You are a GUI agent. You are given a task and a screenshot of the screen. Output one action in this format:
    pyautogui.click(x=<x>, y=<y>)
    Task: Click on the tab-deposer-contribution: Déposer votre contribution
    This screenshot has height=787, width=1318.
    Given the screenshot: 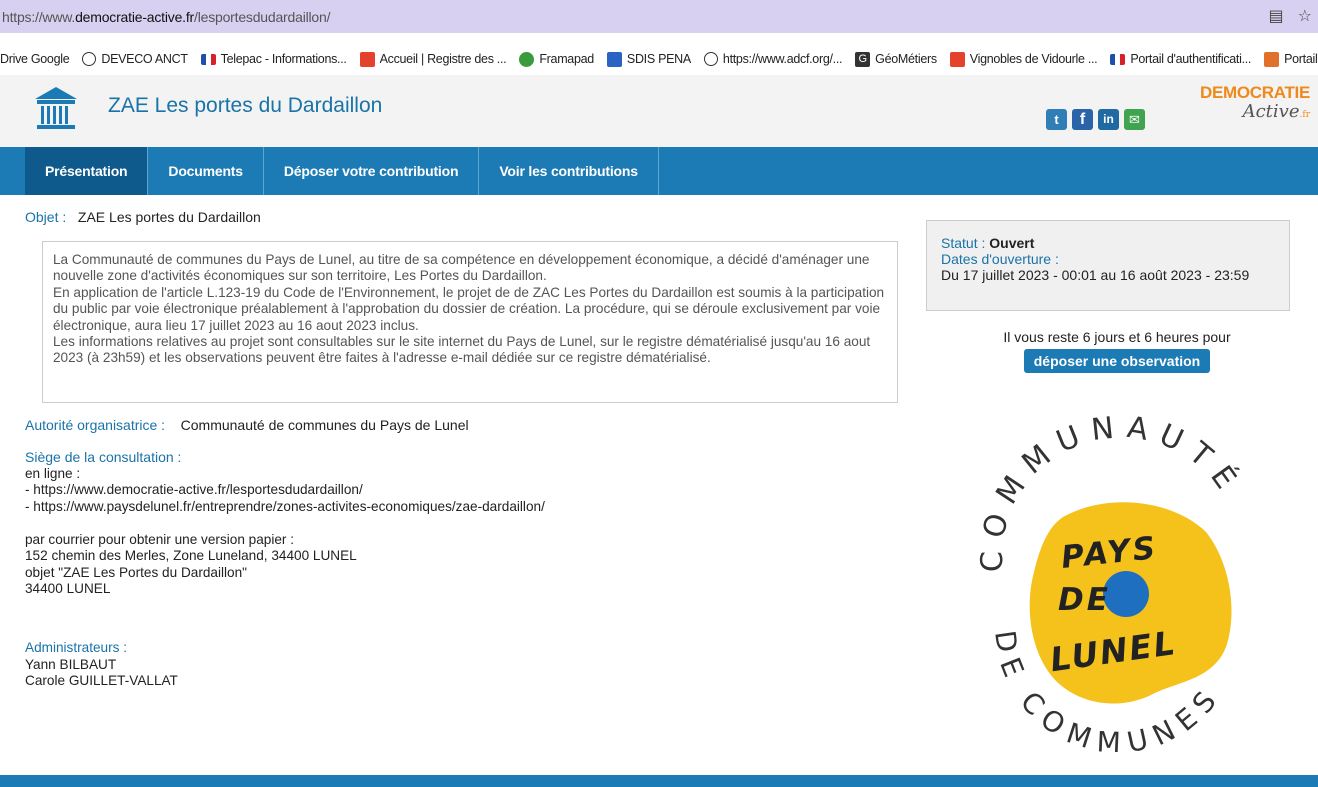 What is the action you would take?
    pyautogui.click(x=372, y=171)
    